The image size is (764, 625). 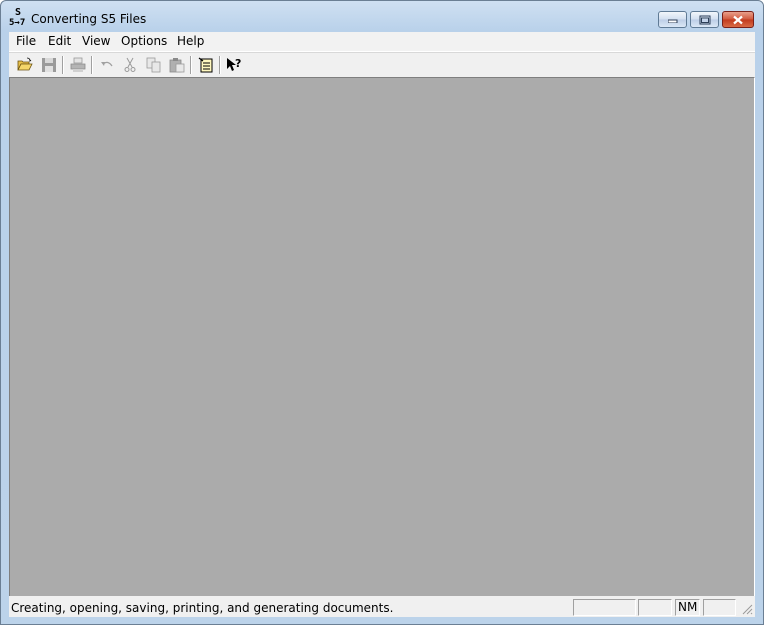 I want to click on cut-button, so click(x=130, y=65).